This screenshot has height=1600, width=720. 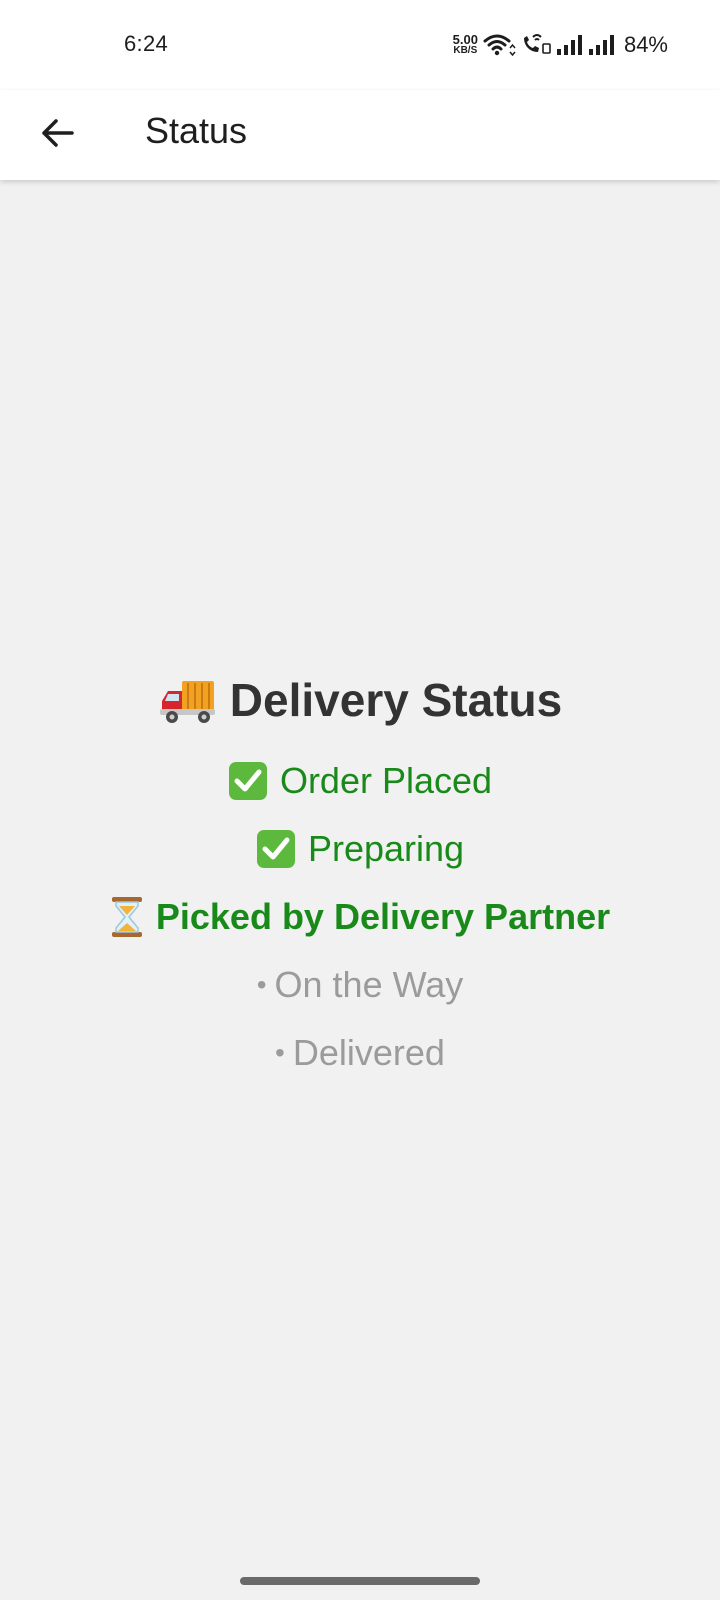 I want to click on status-step-order-placed: Order Placed, so click(x=360, y=781).